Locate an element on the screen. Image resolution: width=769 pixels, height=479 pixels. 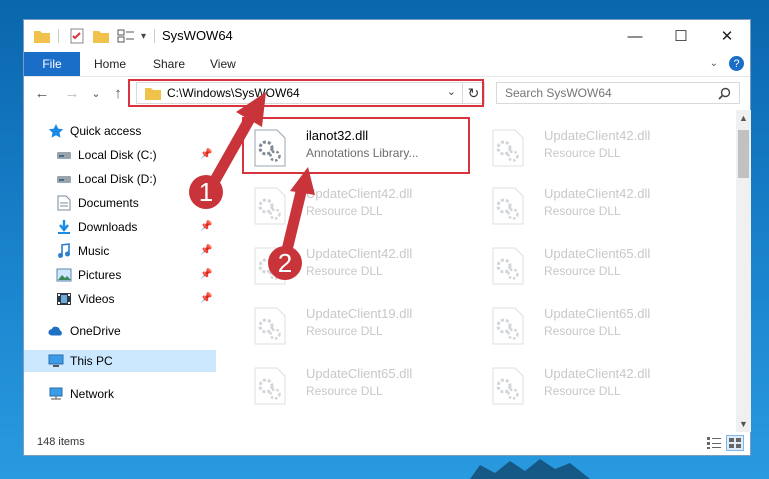
step-arrows is located at coordinates (261, 176).